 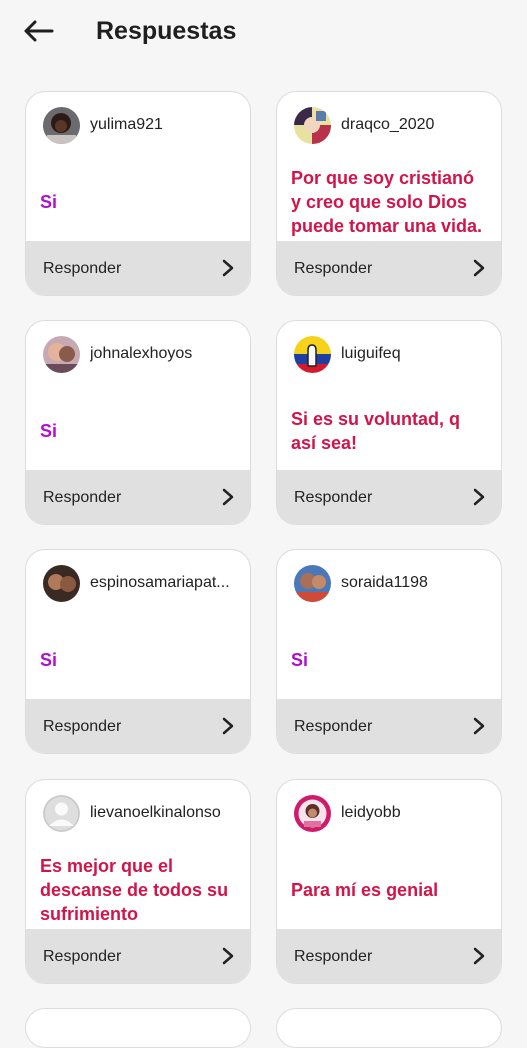 What do you see at coordinates (365, 890) in the screenshot?
I see `answer-text-value: Para mí es genial` at bounding box center [365, 890].